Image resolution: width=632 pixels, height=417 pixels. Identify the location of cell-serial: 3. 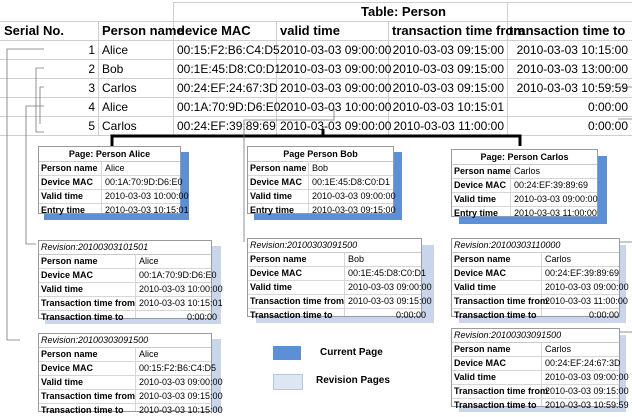
(91, 88).